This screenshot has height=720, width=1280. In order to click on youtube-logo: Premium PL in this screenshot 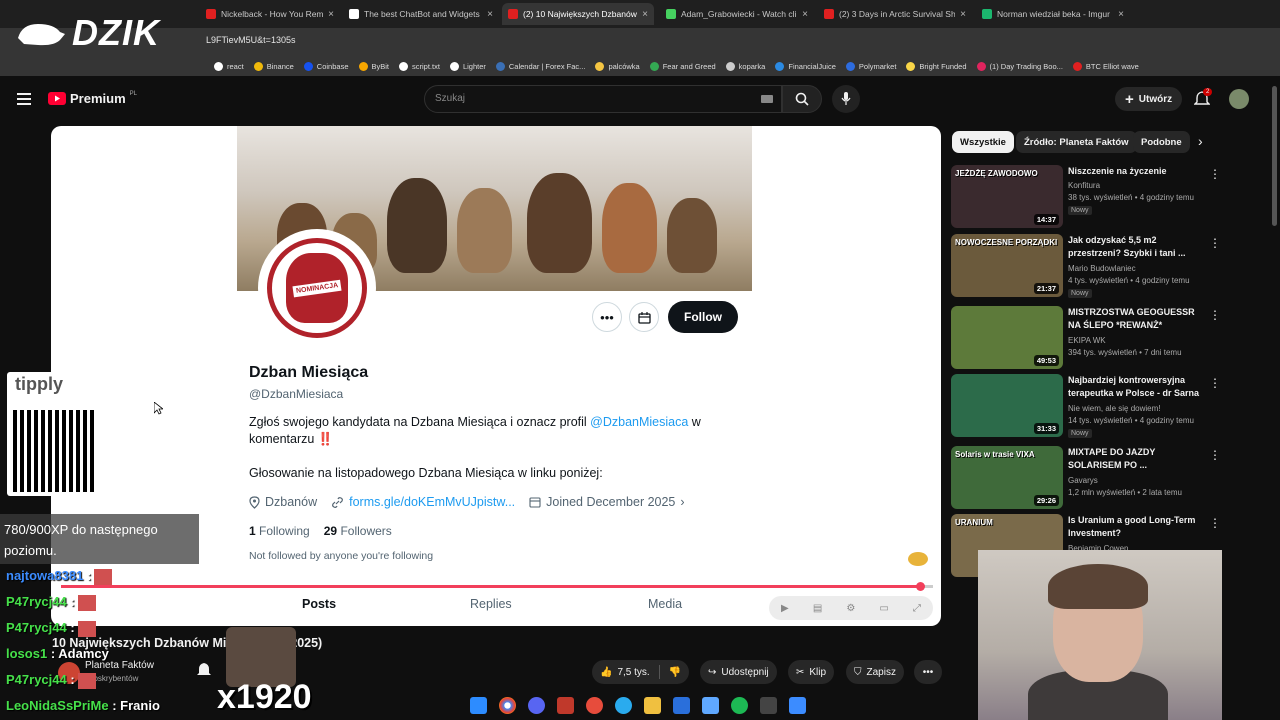, I will do `click(92, 98)`.